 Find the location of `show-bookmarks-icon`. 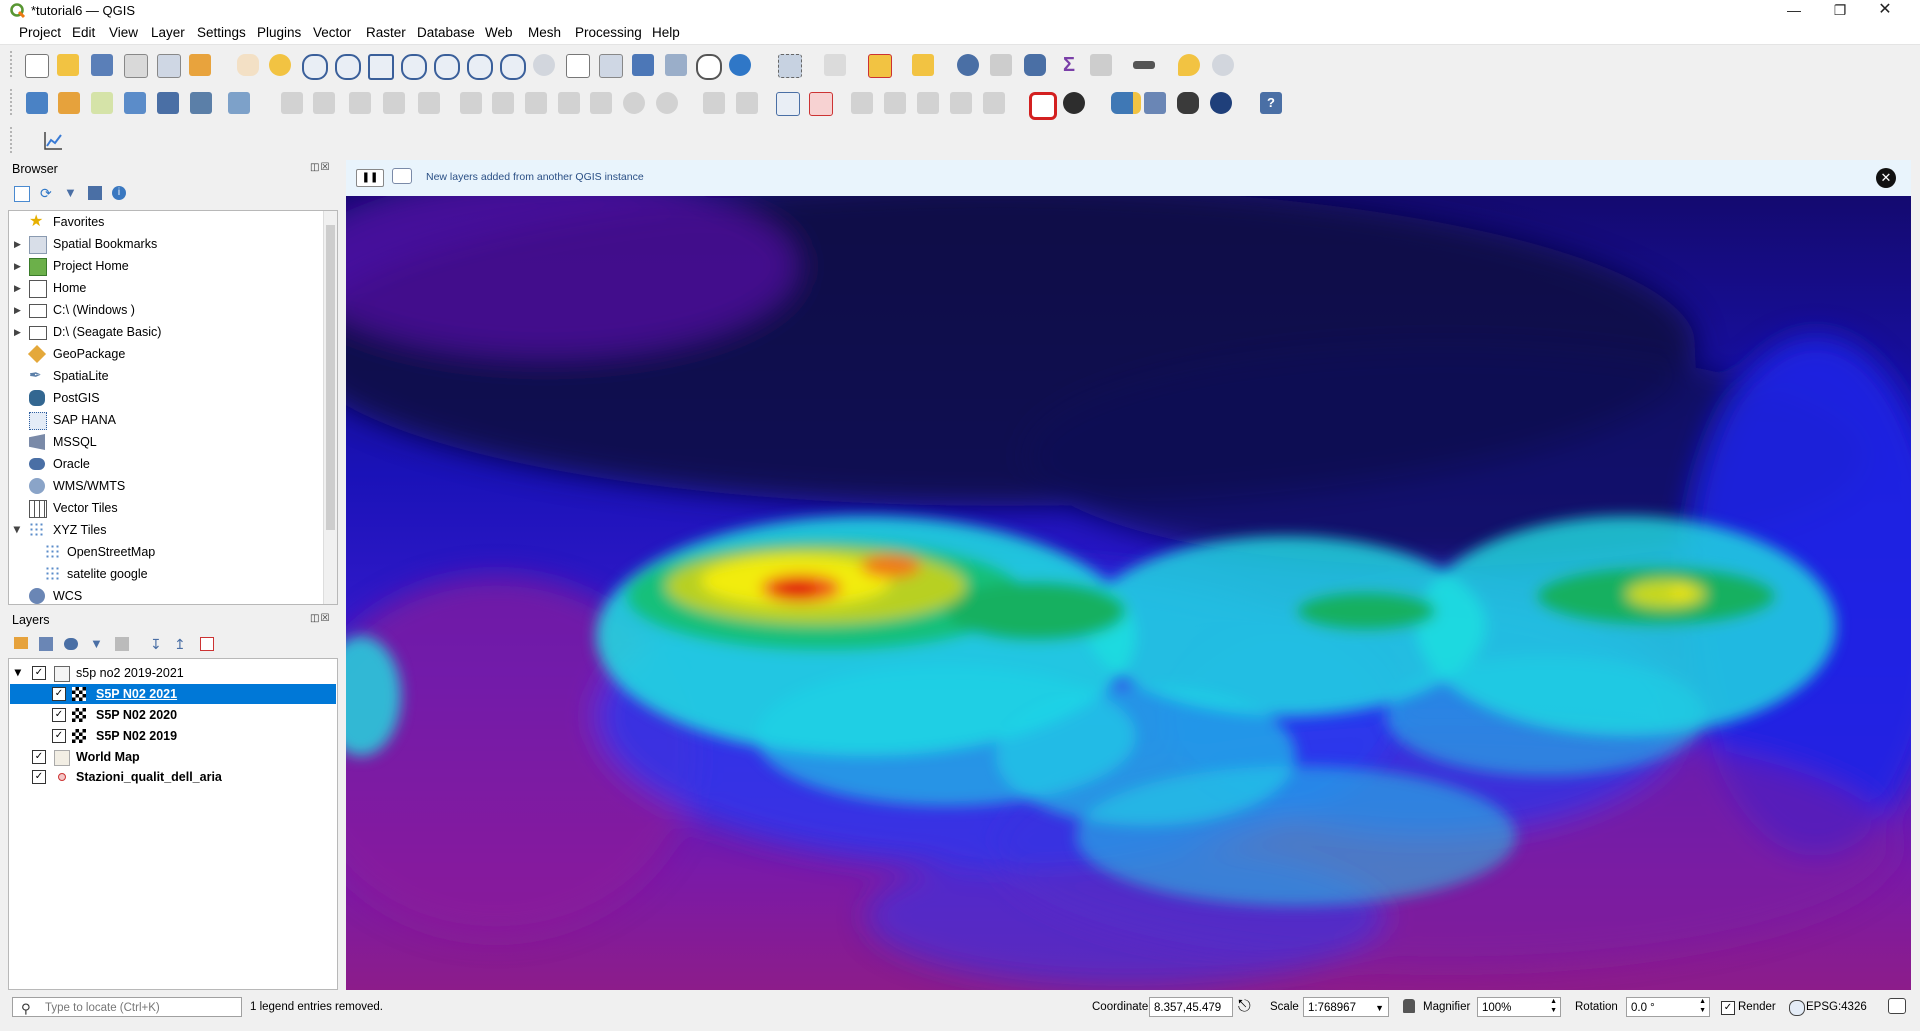

show-bookmarks-icon is located at coordinates (676, 65).